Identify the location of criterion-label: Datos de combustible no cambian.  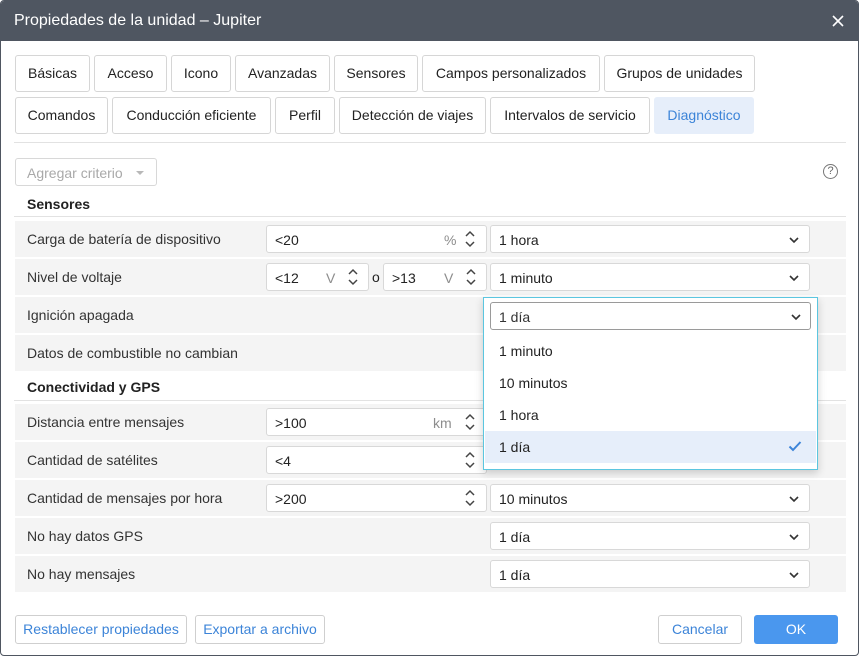
(132, 353).